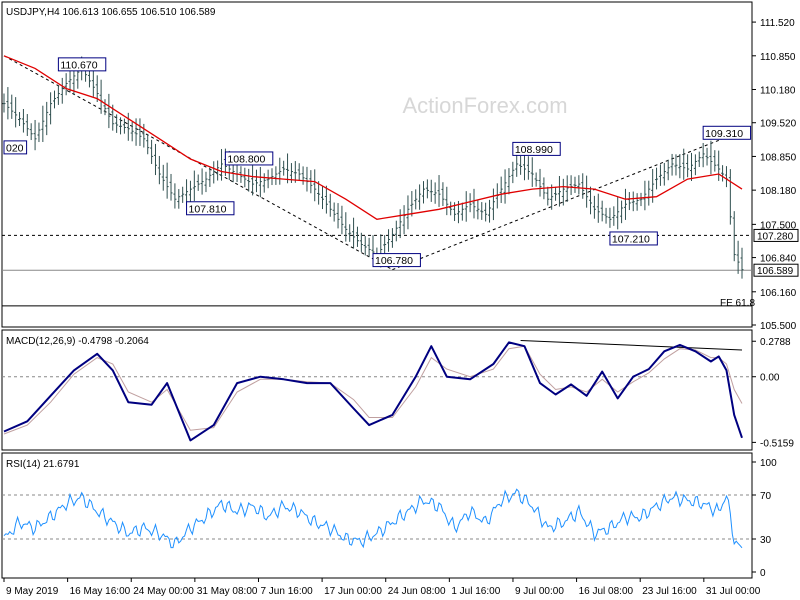  What do you see at coordinates (766, 540) in the screenshot?
I see `rsi-tick-label: 30` at bounding box center [766, 540].